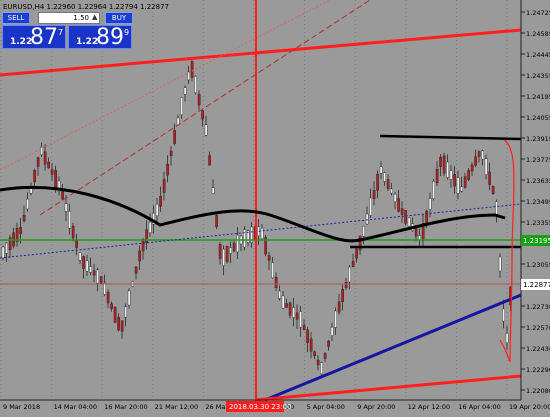 The height and width of the screenshot is (417, 550). Describe the element at coordinates (21, 407) in the screenshot. I see `time-tick-label: 9 Mar 2018` at that location.